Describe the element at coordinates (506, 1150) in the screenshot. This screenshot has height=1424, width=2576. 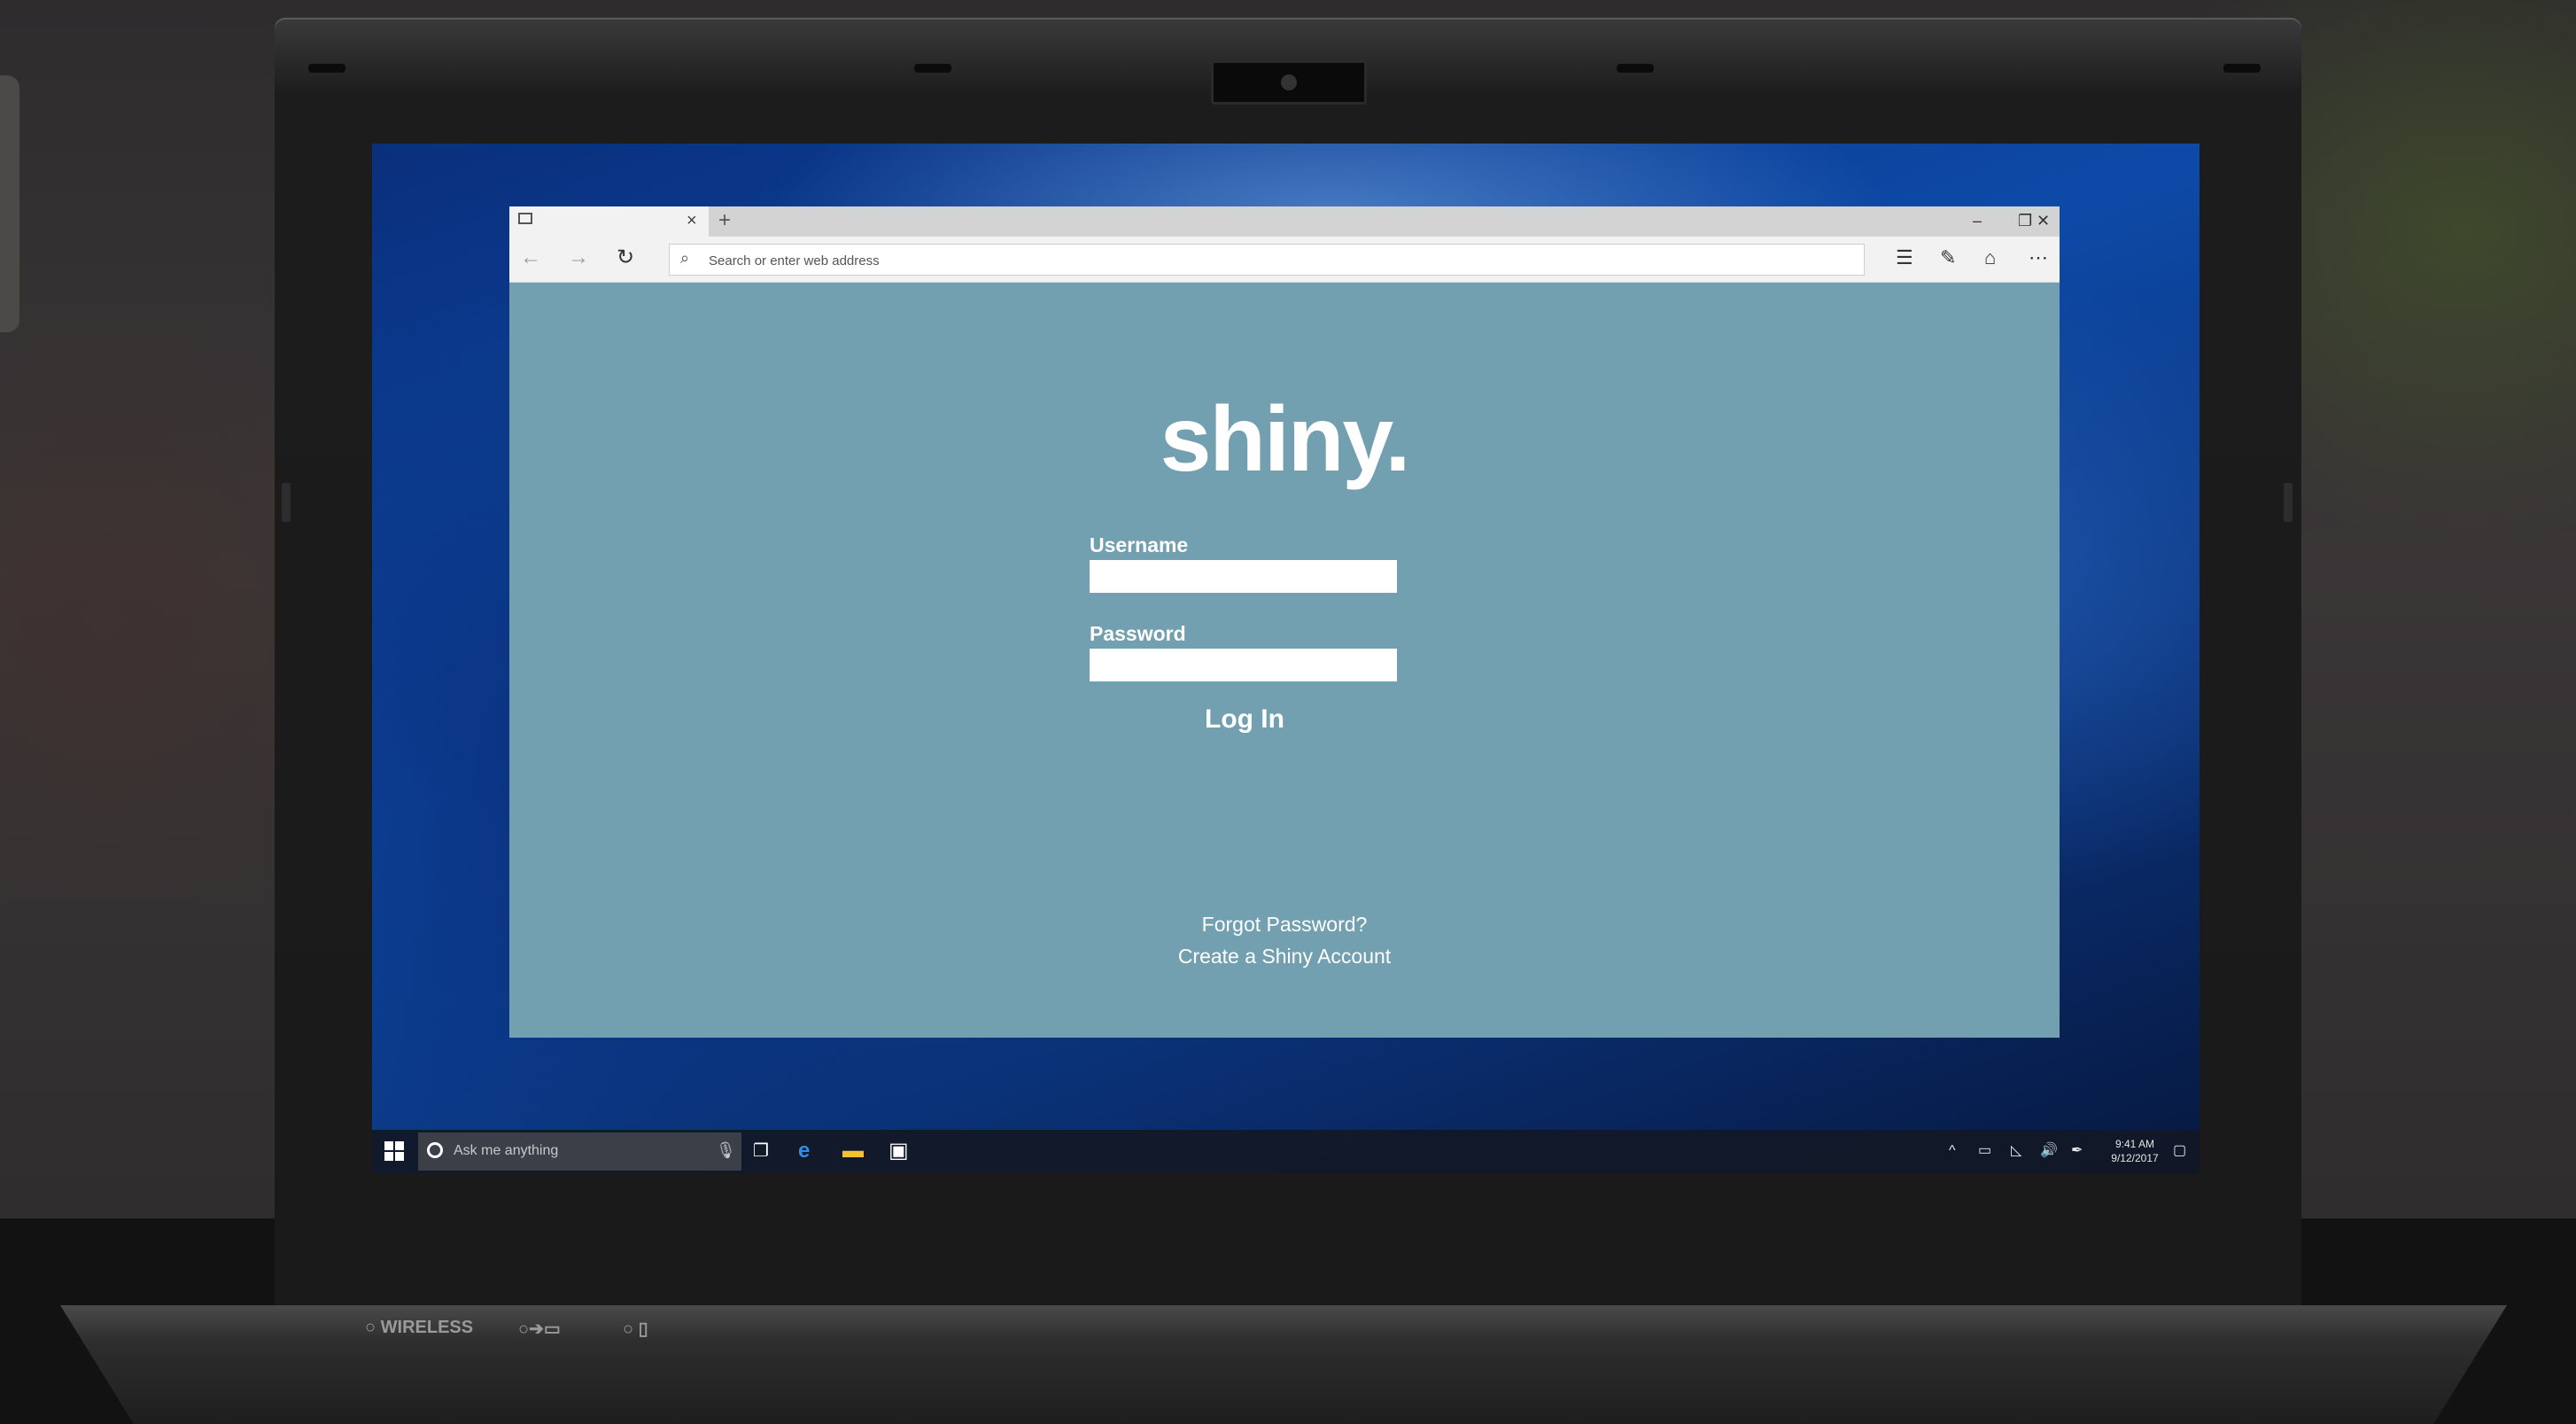
I see `cortana-placeholder: Ask me anything` at that location.